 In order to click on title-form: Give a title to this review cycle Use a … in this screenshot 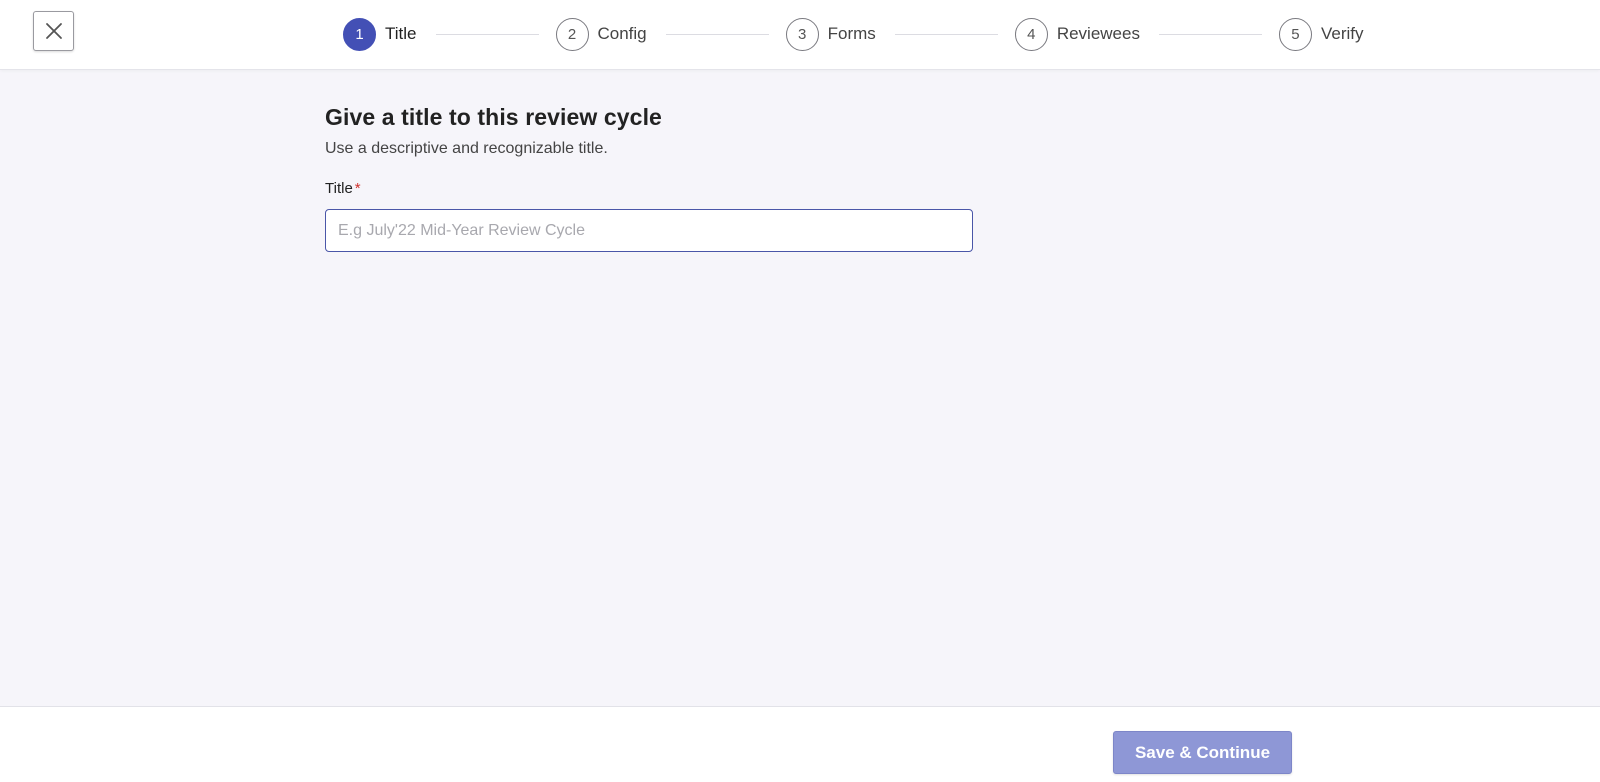, I will do `click(649, 178)`.